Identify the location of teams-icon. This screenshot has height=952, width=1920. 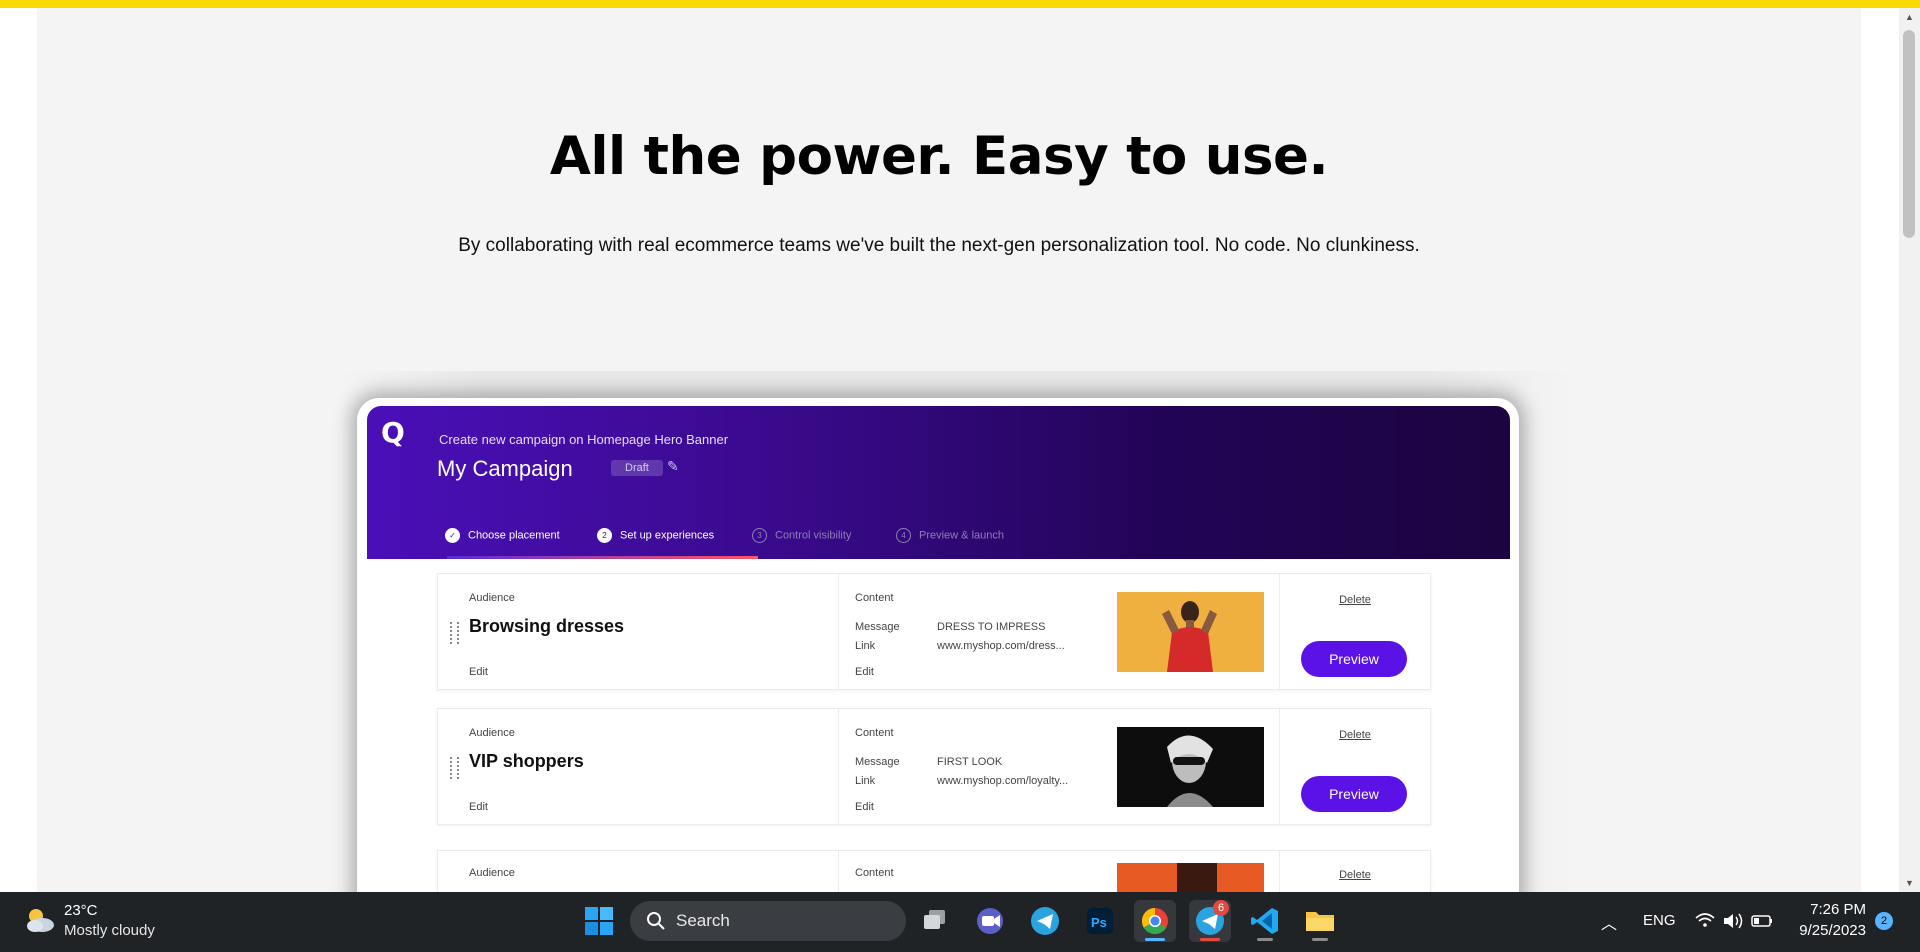
(990, 921).